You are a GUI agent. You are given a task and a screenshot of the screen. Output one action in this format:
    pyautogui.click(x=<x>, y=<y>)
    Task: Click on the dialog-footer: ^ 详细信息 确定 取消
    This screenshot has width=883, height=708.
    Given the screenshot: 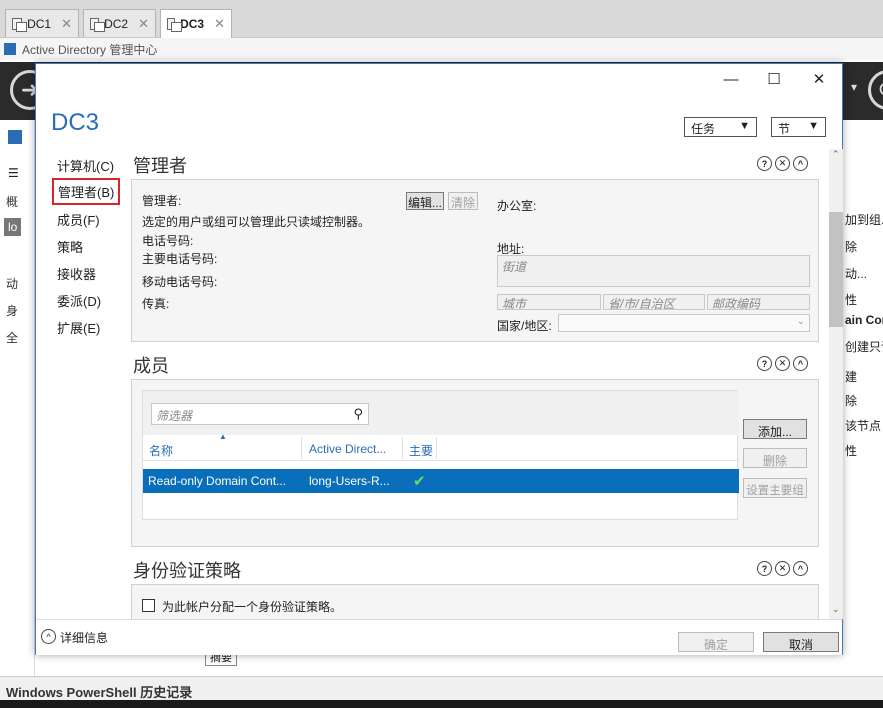 What is the action you would take?
    pyautogui.click(x=439, y=637)
    